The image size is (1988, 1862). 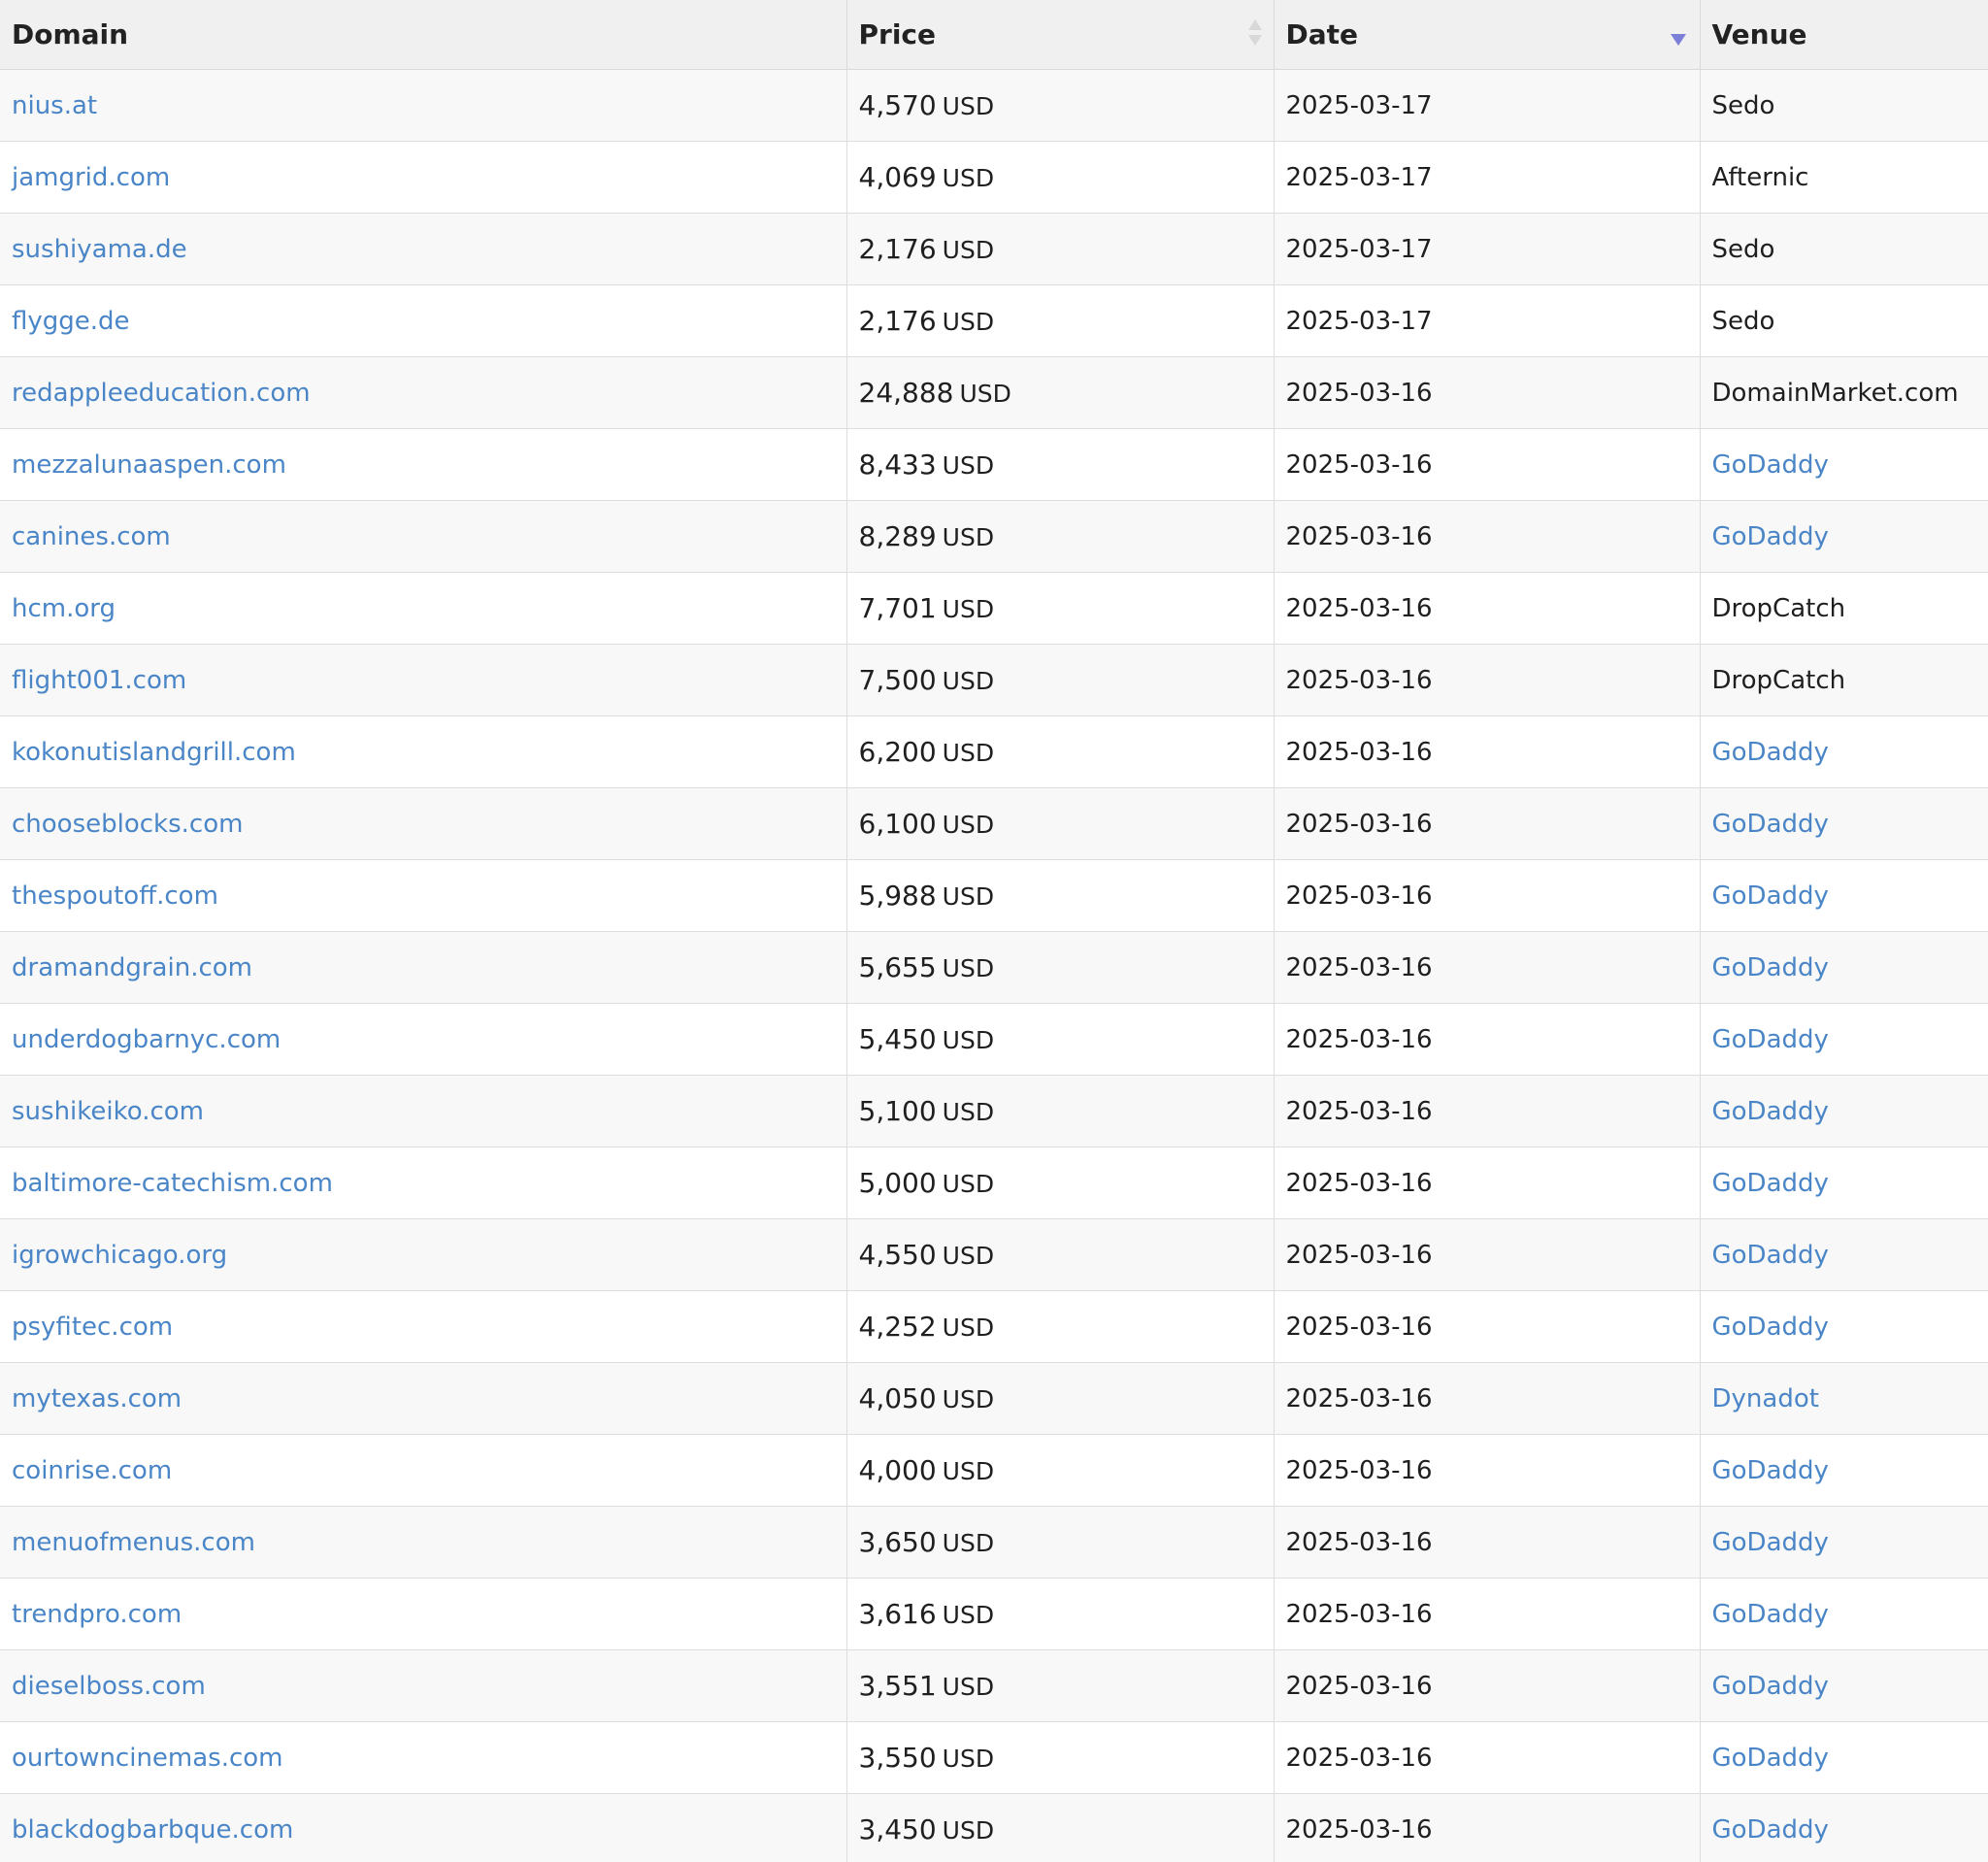 What do you see at coordinates (1060, 1685) in the screenshot?
I see `price-cell: 3,551 USD` at bounding box center [1060, 1685].